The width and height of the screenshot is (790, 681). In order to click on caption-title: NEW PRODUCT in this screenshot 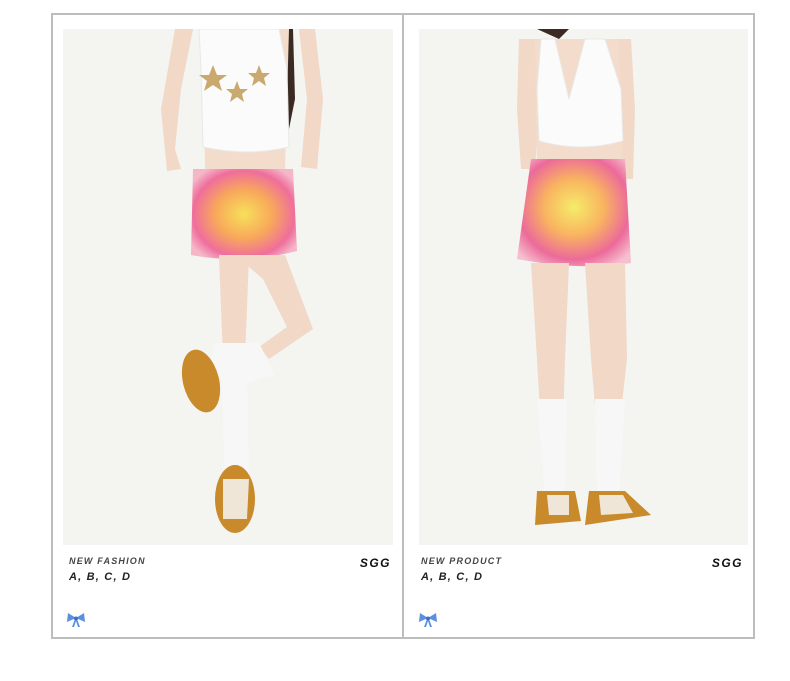, I will do `click(462, 561)`.